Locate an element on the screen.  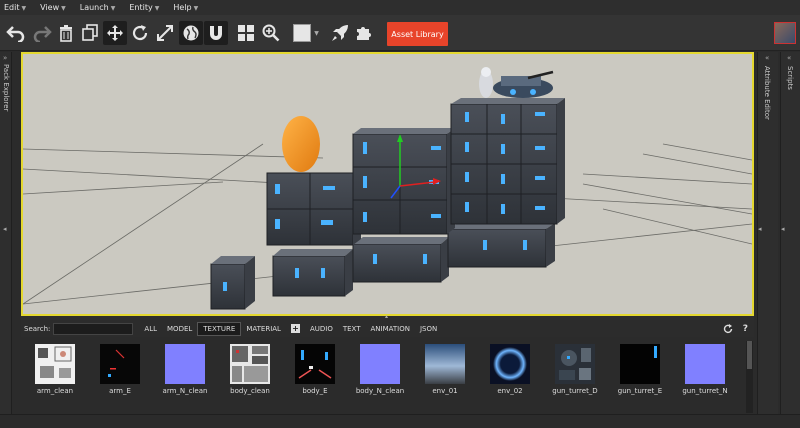
rotate-icon is located at coordinates (140, 33).